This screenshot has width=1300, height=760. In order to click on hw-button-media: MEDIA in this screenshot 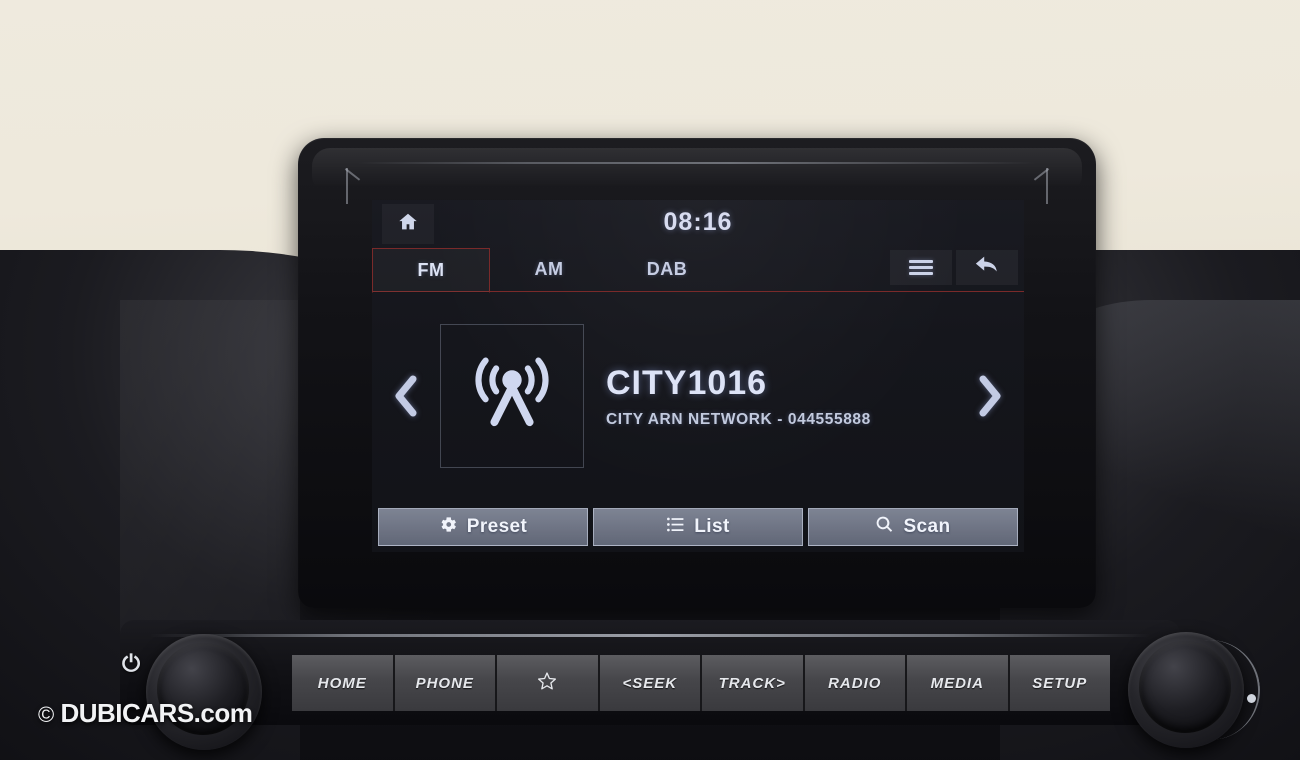, I will do `click(958, 683)`.